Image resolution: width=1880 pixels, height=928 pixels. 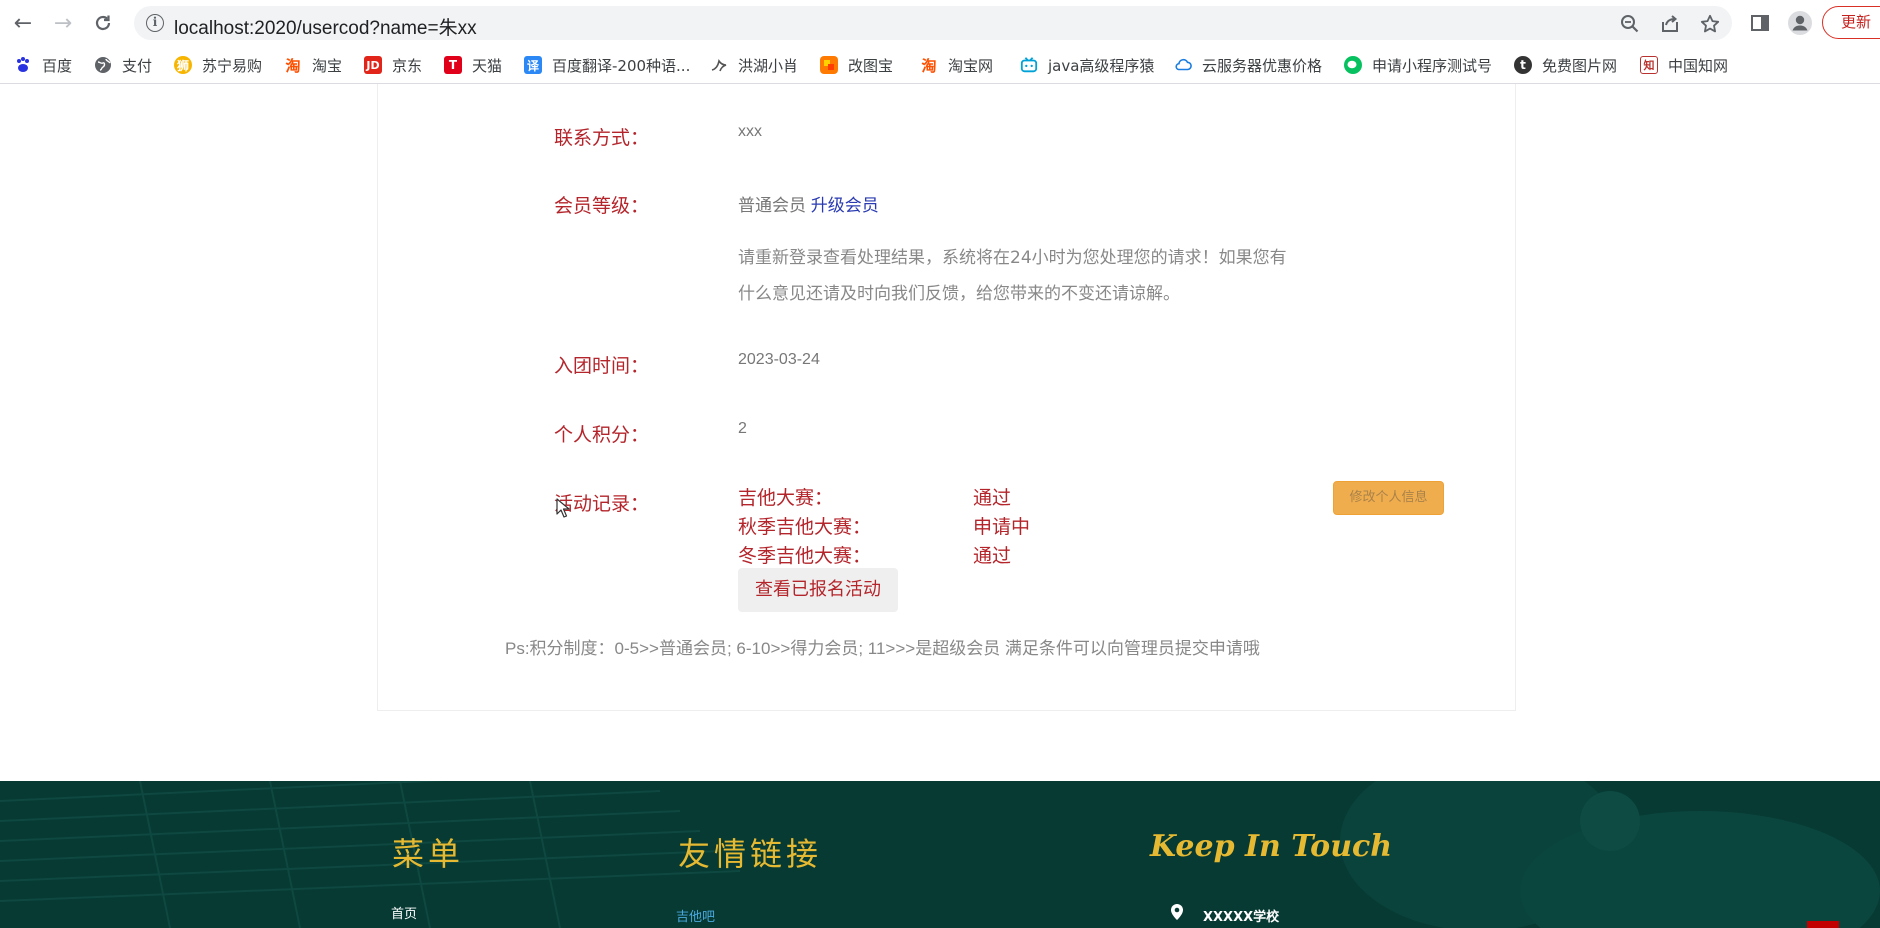 I want to click on activity-name: 冬季吉他大赛：, so click(x=805, y=556).